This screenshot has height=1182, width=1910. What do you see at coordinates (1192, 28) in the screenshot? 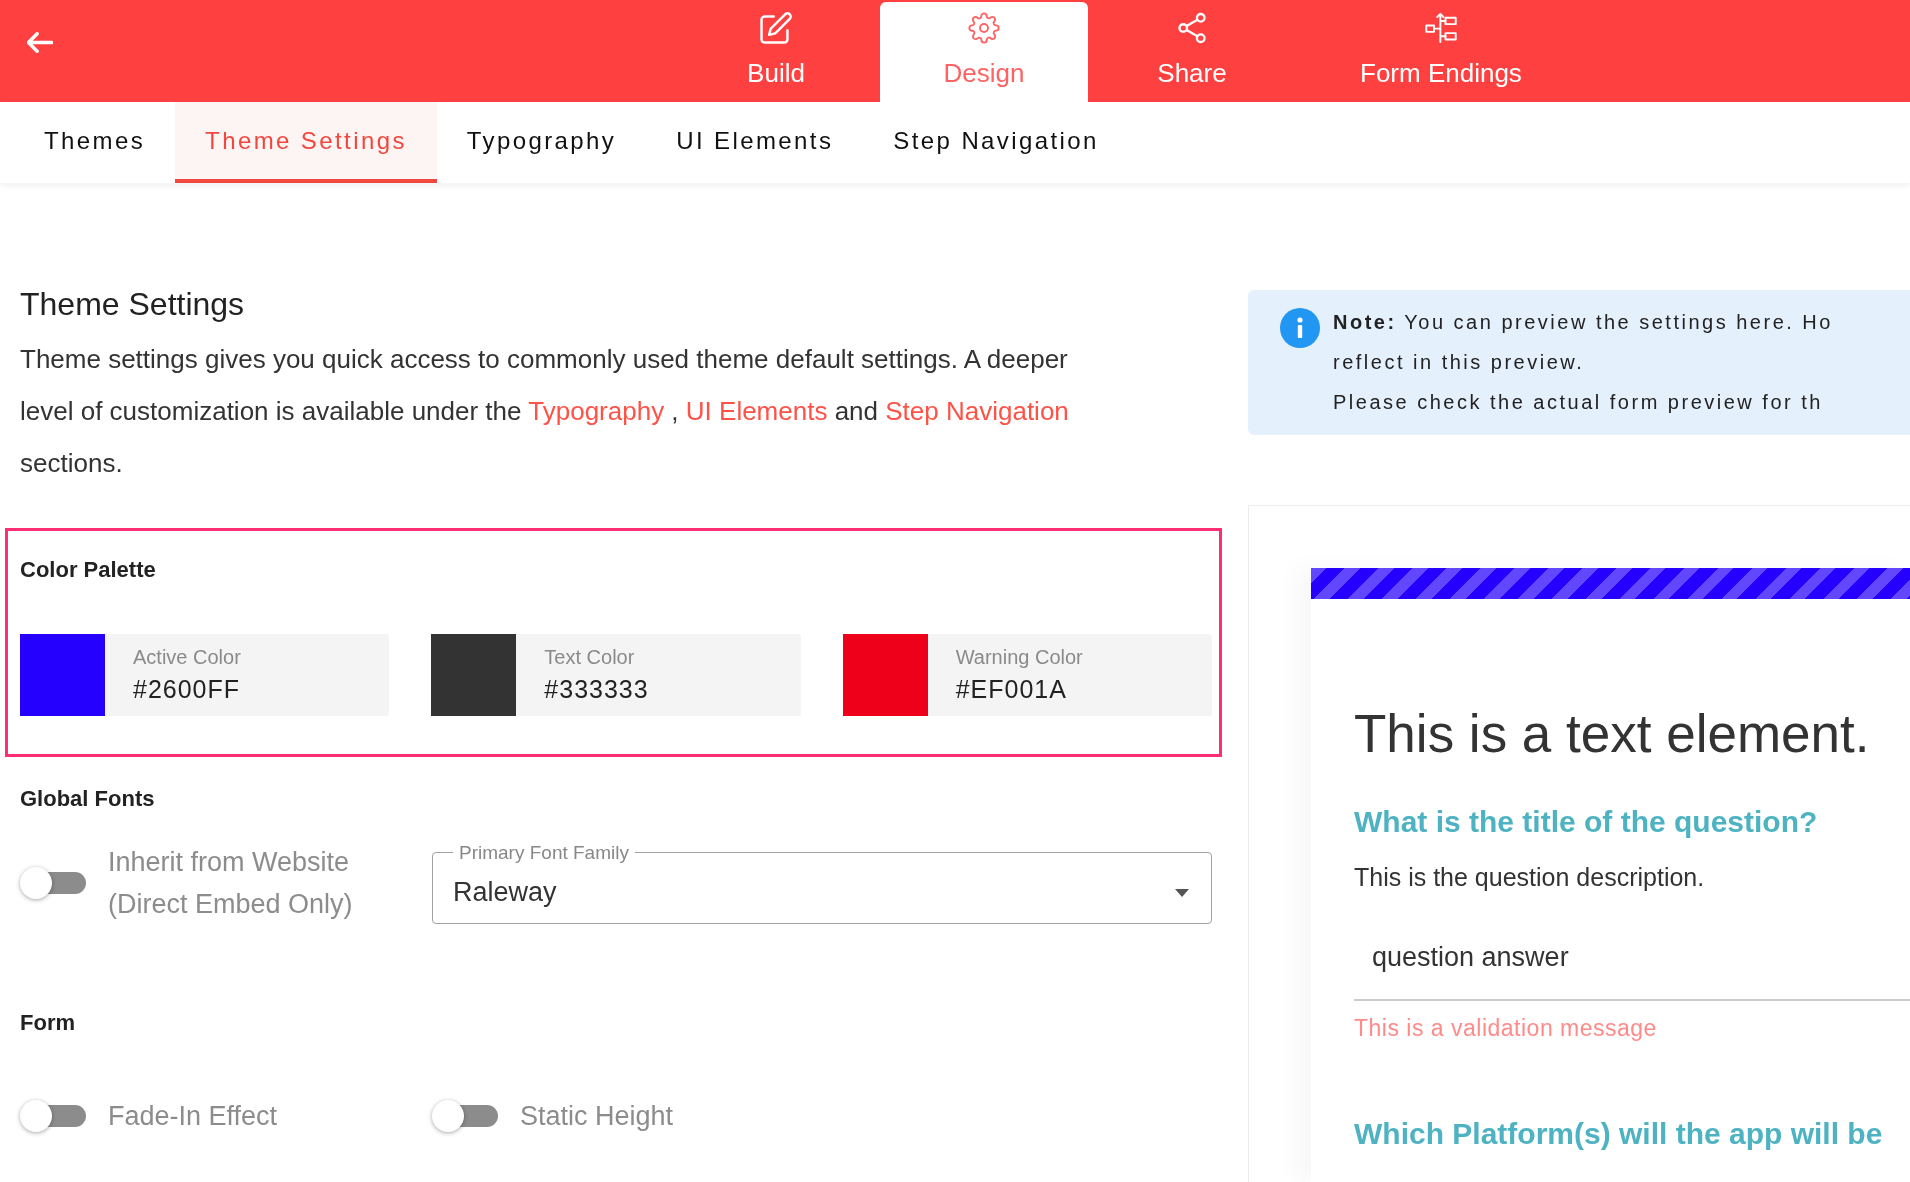
I see `share-icon` at bounding box center [1192, 28].